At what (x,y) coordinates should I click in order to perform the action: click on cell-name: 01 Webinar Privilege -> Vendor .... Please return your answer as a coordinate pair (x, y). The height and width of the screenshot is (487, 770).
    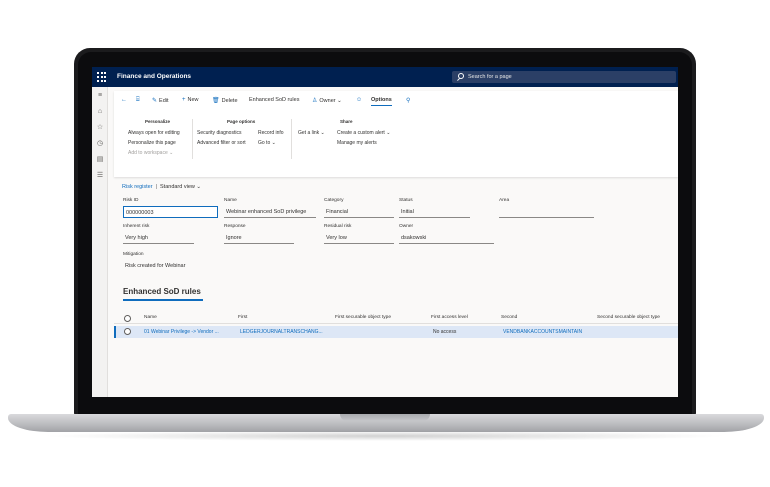
    Looking at the image, I should click on (181, 332).